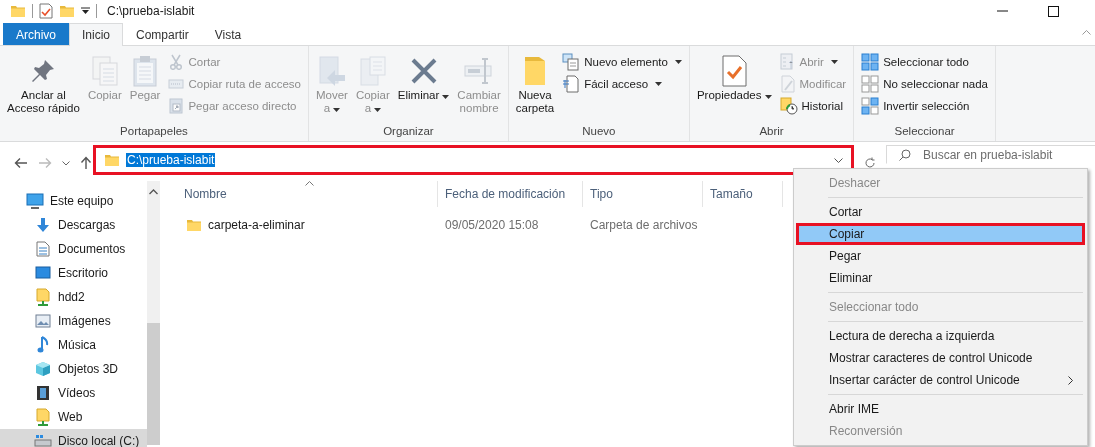 The image size is (1095, 447). Describe the element at coordinates (372, 71) in the screenshot. I see `copy-to-icon` at that location.